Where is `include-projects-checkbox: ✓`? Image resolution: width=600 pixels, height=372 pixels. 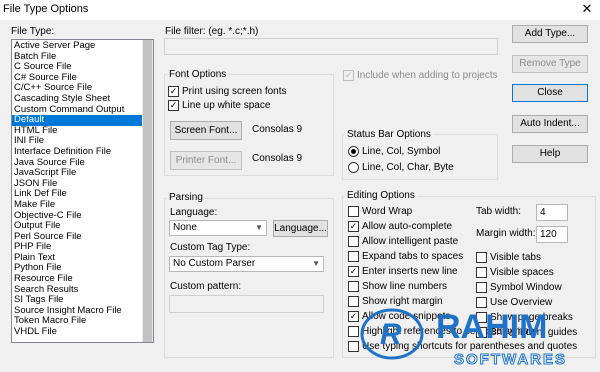
include-projects-checkbox: ✓ is located at coordinates (348, 75).